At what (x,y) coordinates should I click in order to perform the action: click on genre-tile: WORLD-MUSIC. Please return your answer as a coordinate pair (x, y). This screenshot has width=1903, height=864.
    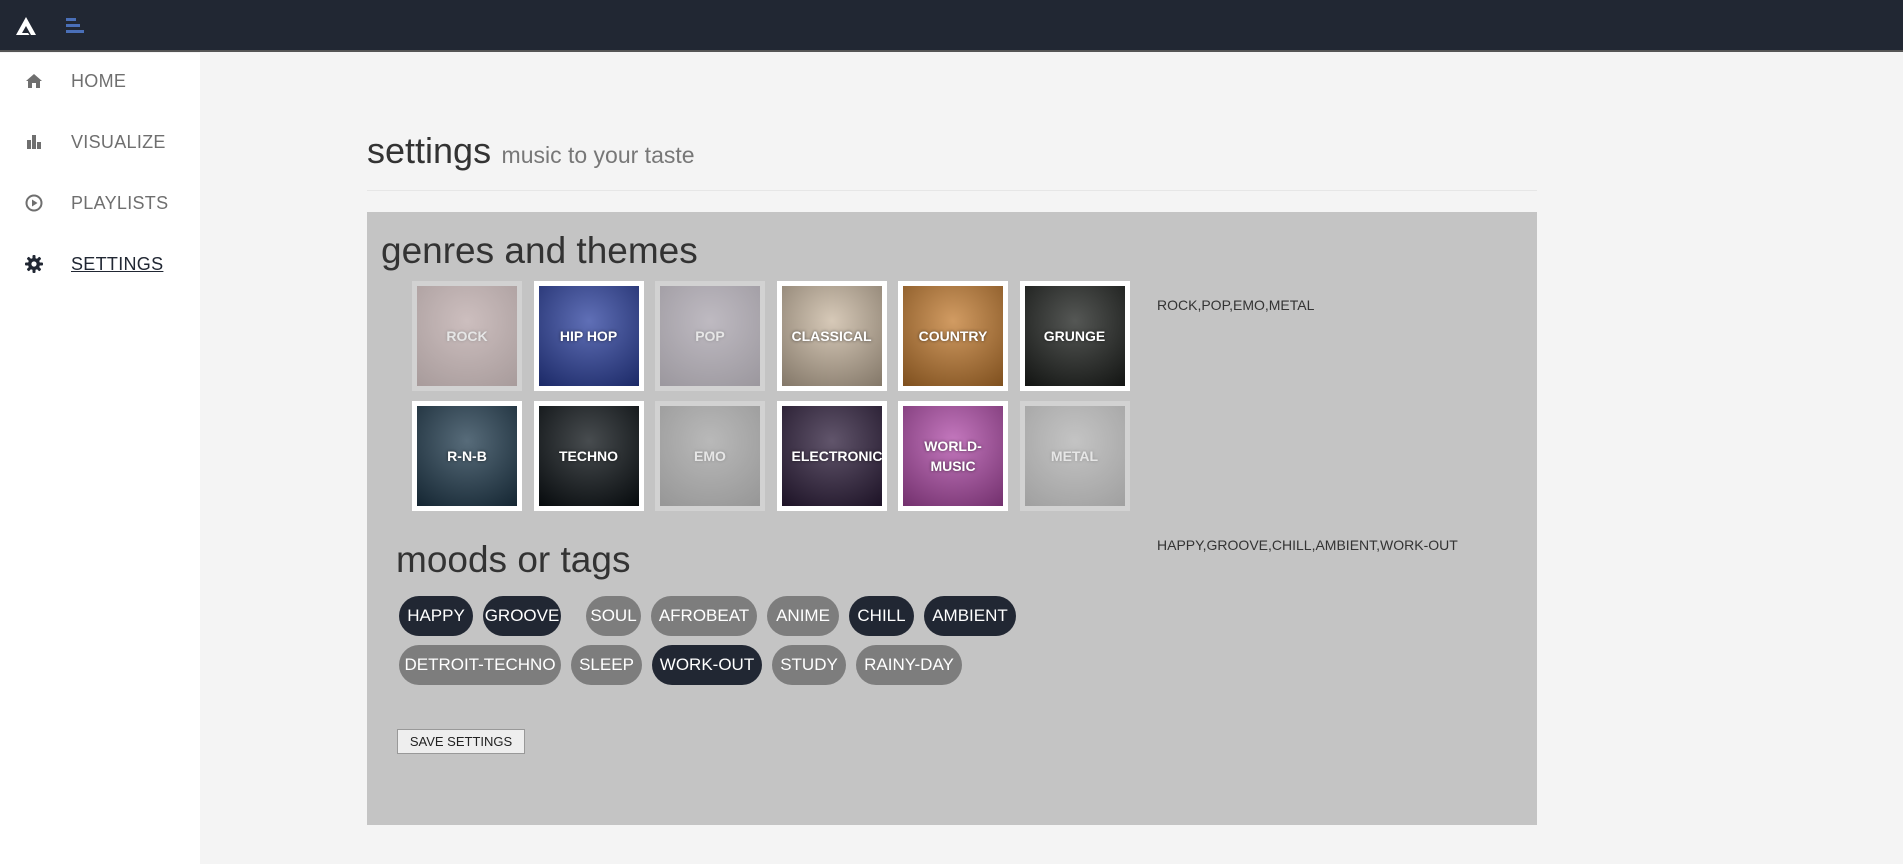
    Looking at the image, I should click on (953, 456).